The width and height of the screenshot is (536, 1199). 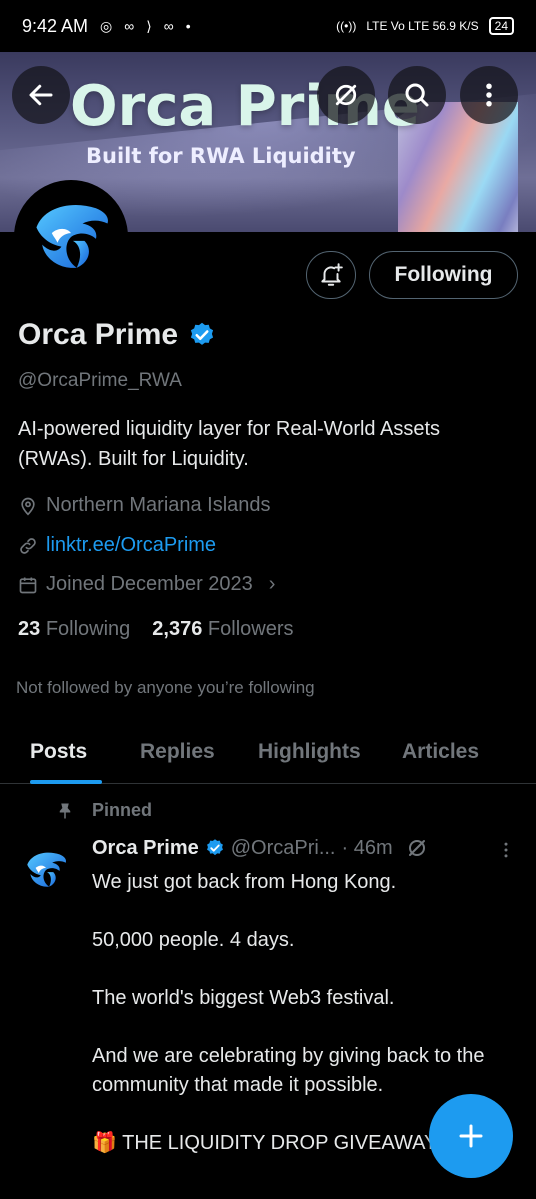 I want to click on banner-tagline: Built for RWA Liquidity, so click(x=221, y=156).